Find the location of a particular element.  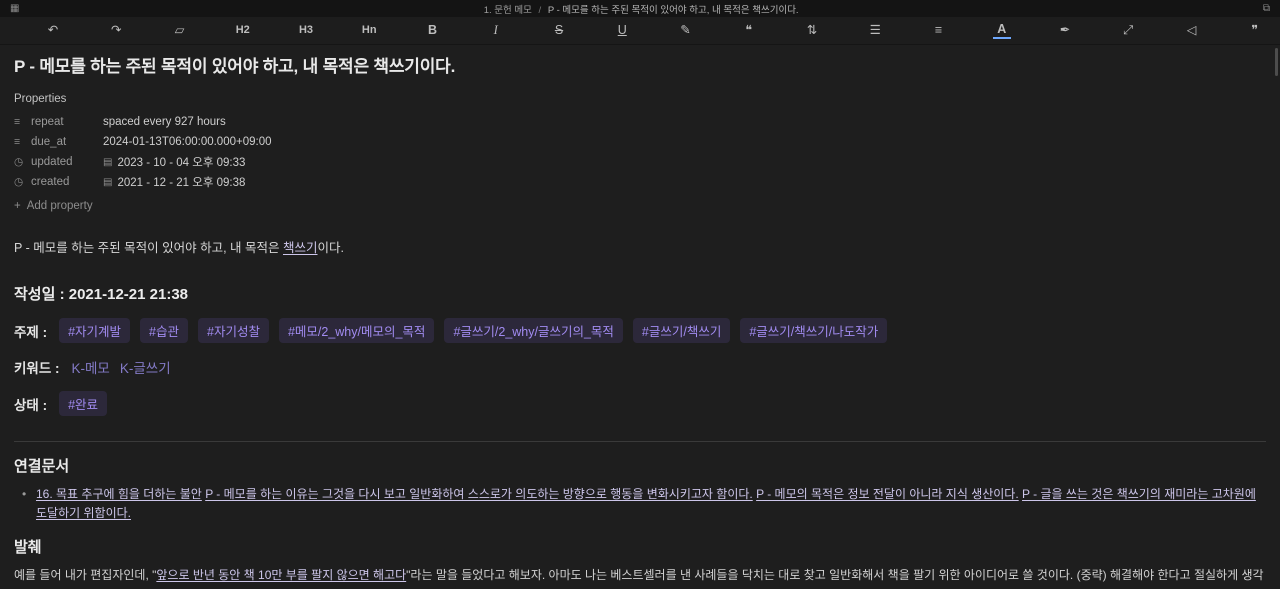

property-value: 2024-01-13T06:00:00.000+09:00 is located at coordinates (187, 142).